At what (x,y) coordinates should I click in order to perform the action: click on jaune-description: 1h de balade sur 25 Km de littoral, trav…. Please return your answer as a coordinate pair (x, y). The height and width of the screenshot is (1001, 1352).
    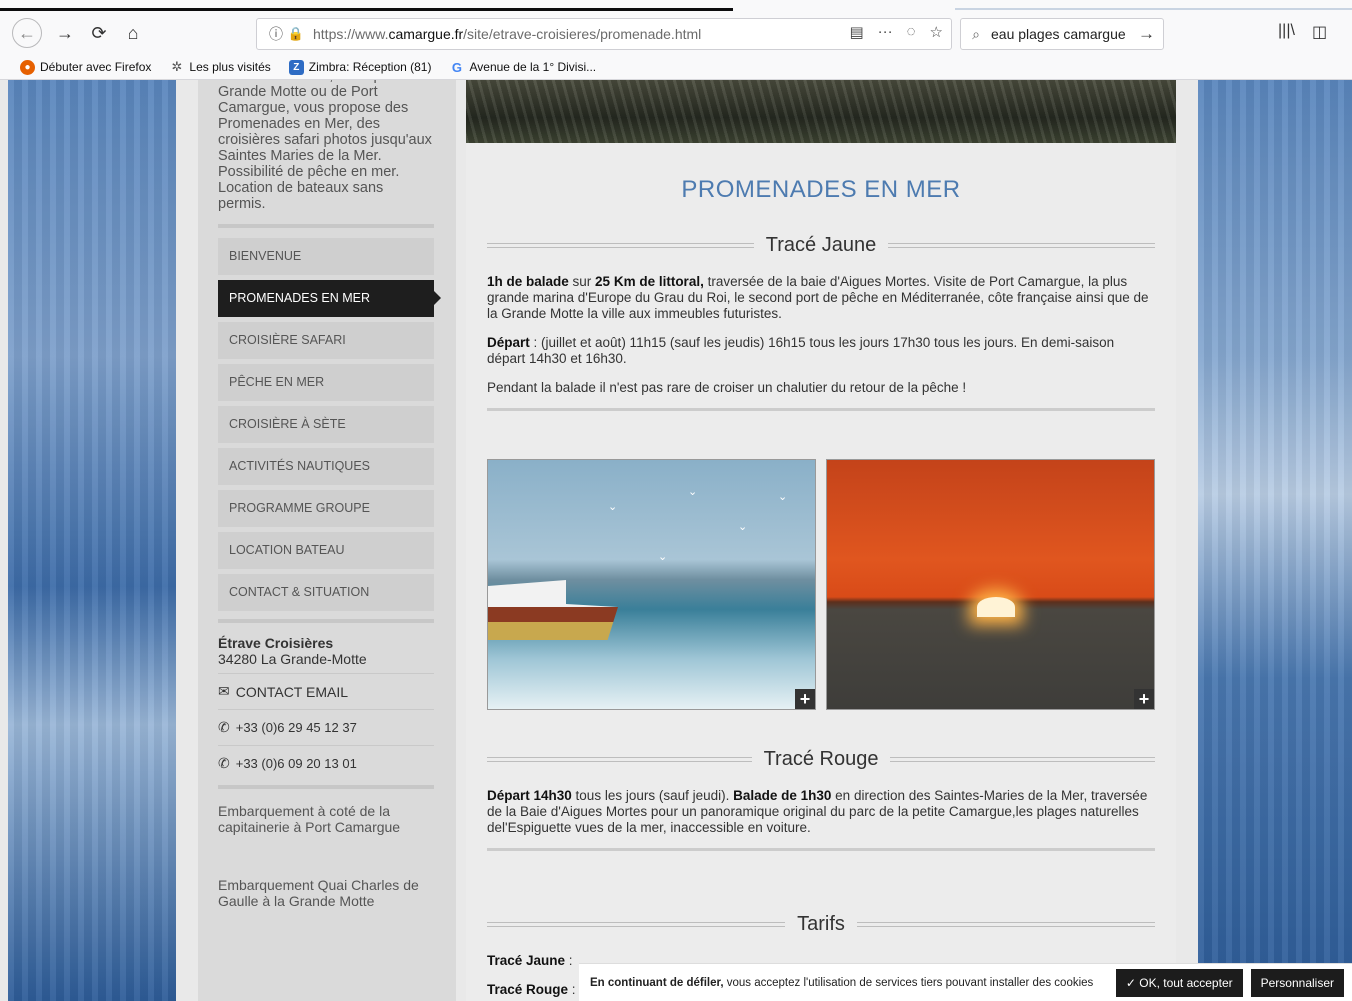
    Looking at the image, I should click on (818, 297).